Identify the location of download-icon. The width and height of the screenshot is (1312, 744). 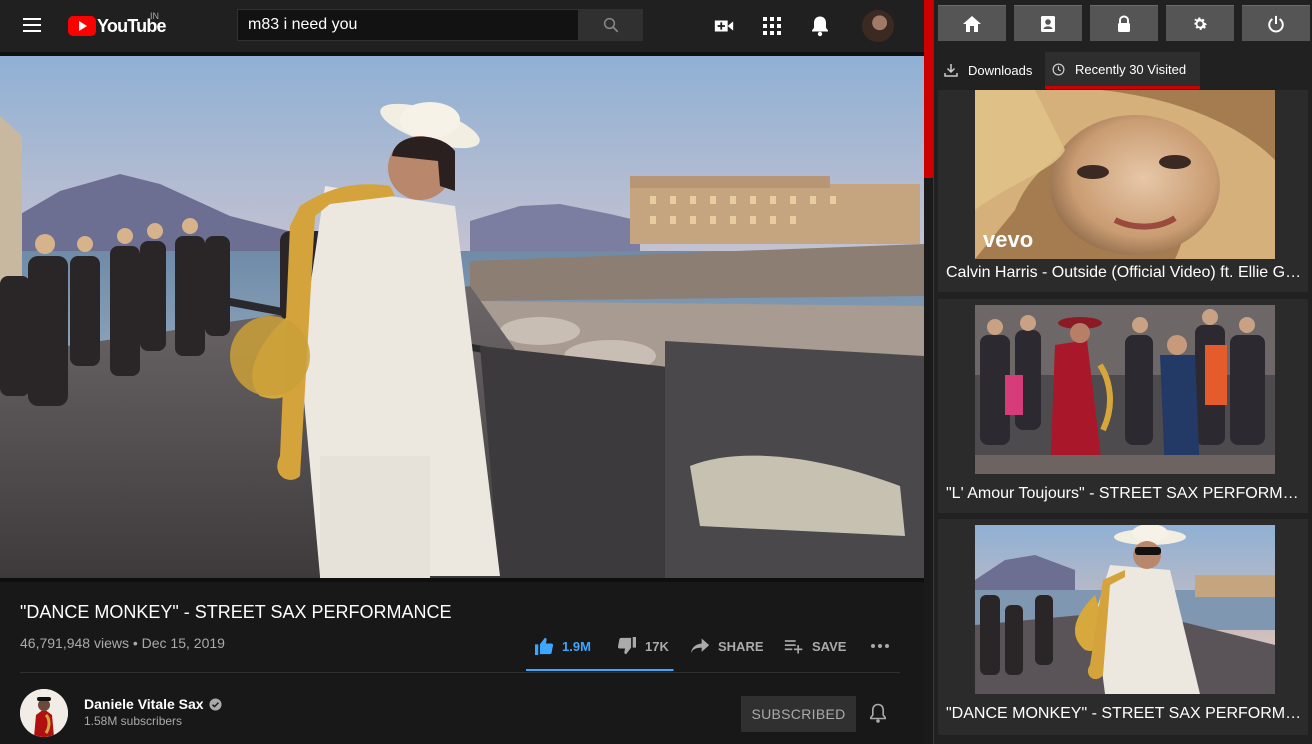
(951, 70).